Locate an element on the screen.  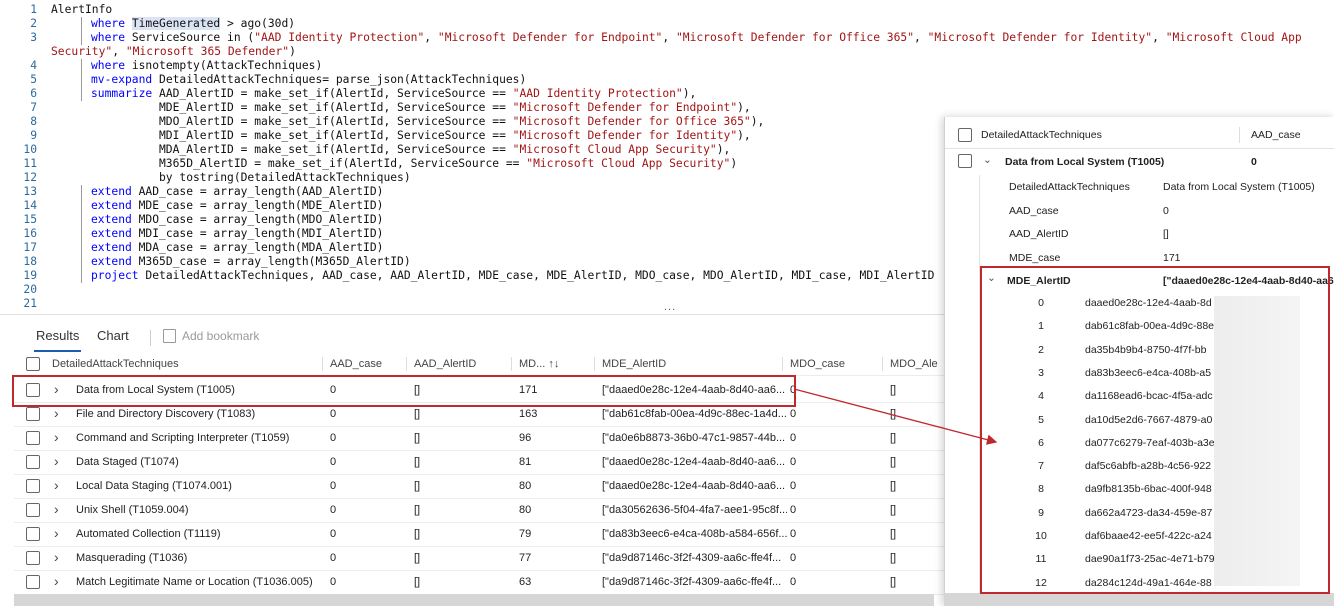
panel-horizontal-scrollbar is located at coordinates (1139, 599).